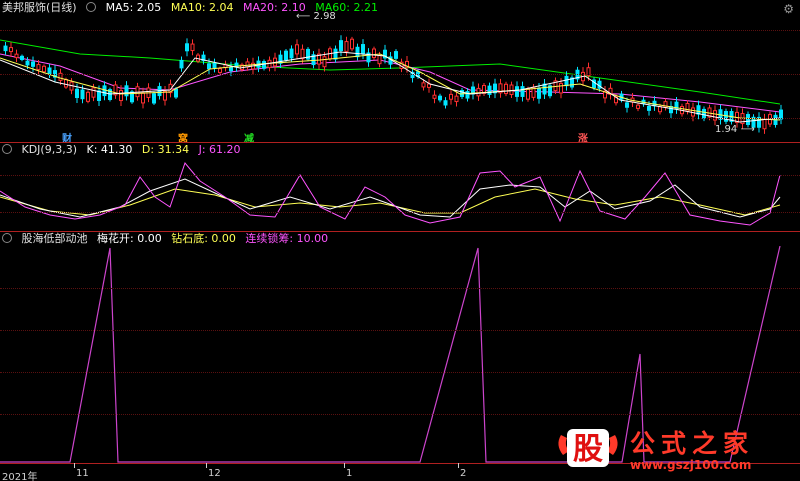 Image resolution: width=800 pixels, height=481 pixels. What do you see at coordinates (316, 16) in the screenshot?
I see `high-price-label: ⟵ 2.98` at bounding box center [316, 16].